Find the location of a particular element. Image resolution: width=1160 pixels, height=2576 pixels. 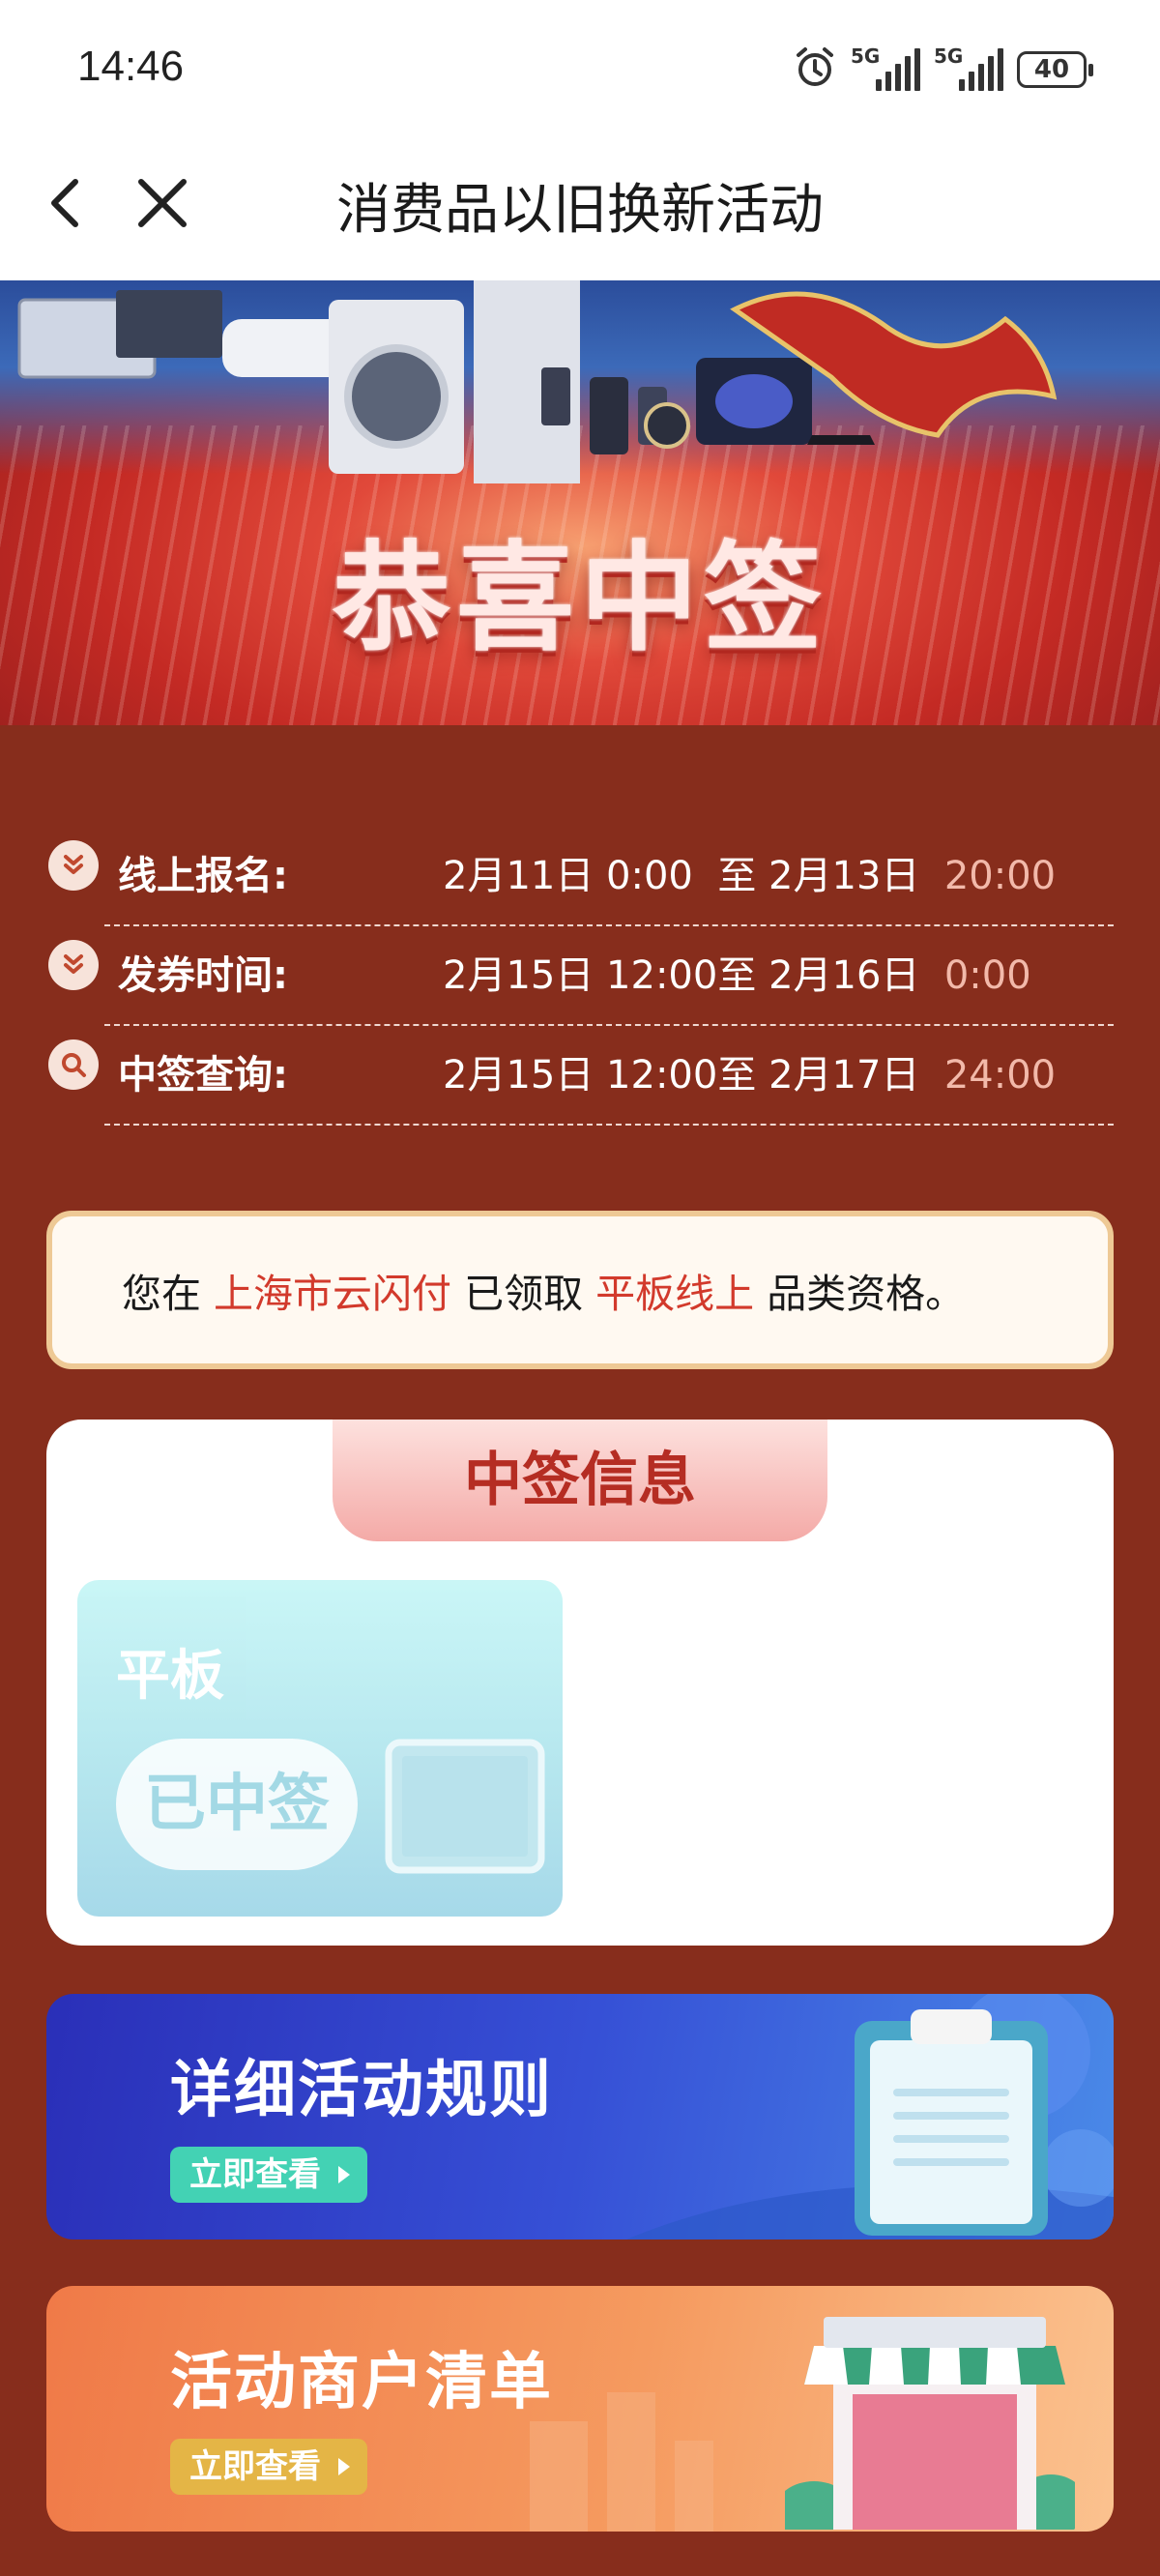

prize-status-badge: 已中签 is located at coordinates (237, 1804).